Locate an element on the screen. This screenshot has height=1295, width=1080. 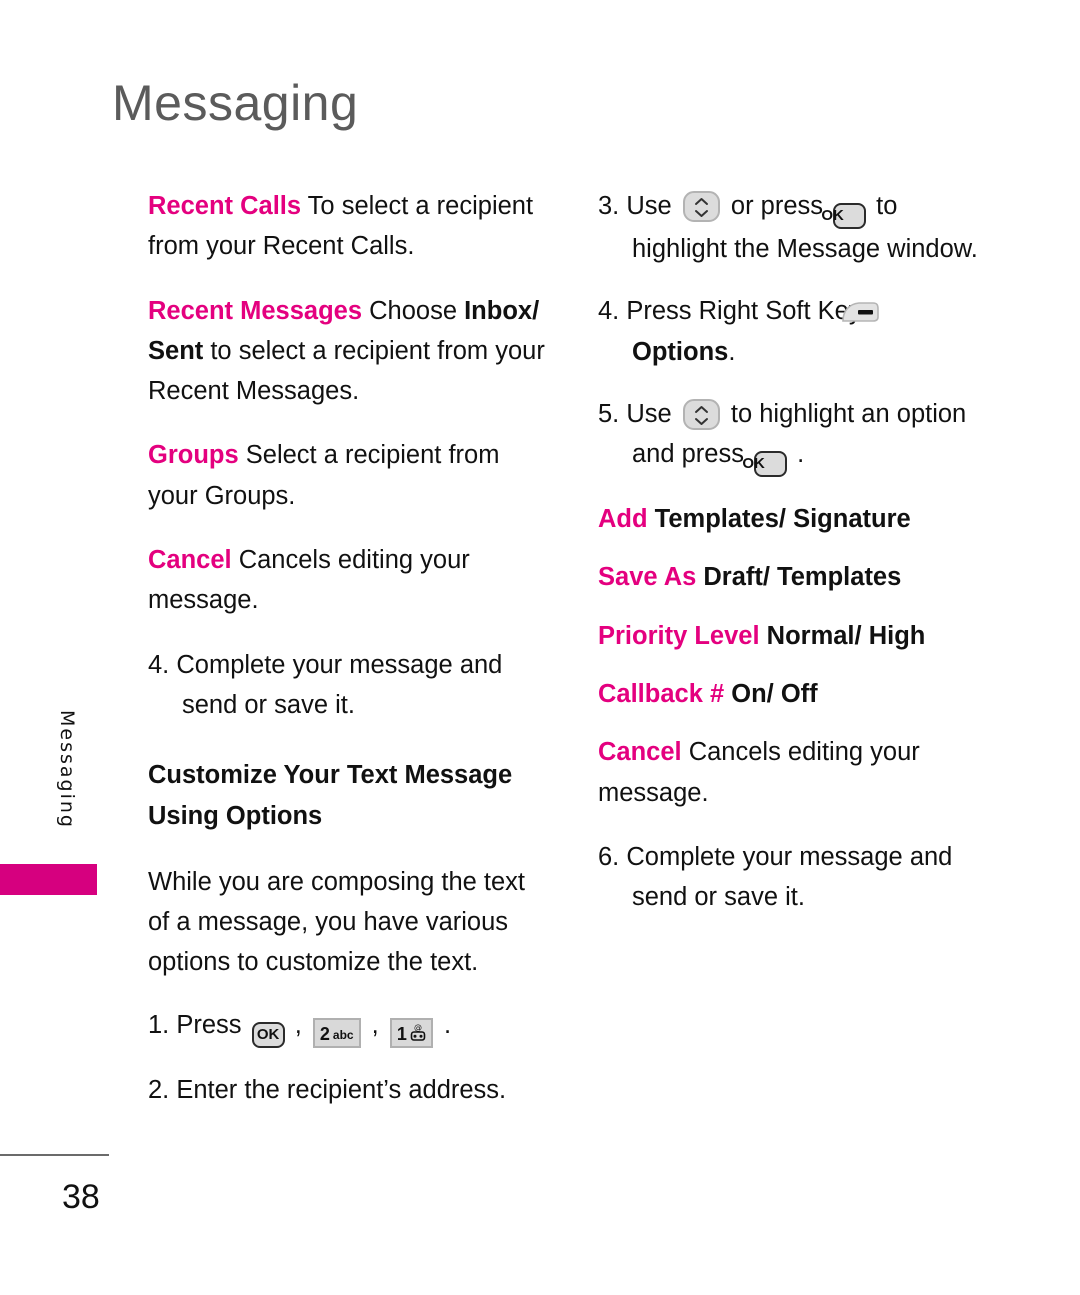
option-callback-number: Callback # On/ Off is located at coordinates (798, 694).